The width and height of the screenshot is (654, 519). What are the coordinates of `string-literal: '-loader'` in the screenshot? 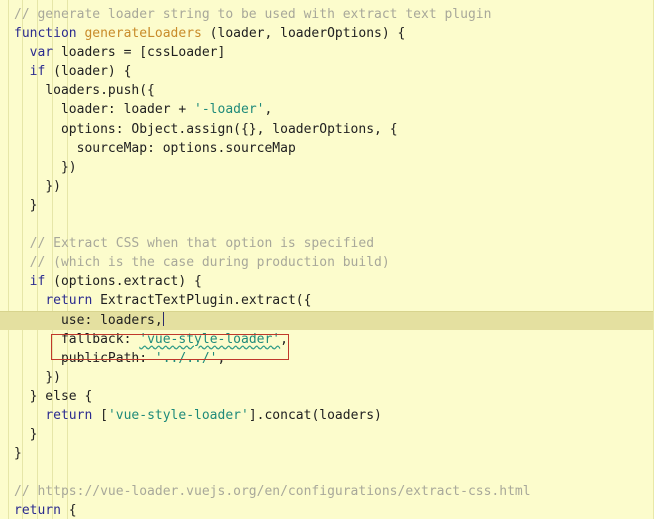 It's located at (229, 110).